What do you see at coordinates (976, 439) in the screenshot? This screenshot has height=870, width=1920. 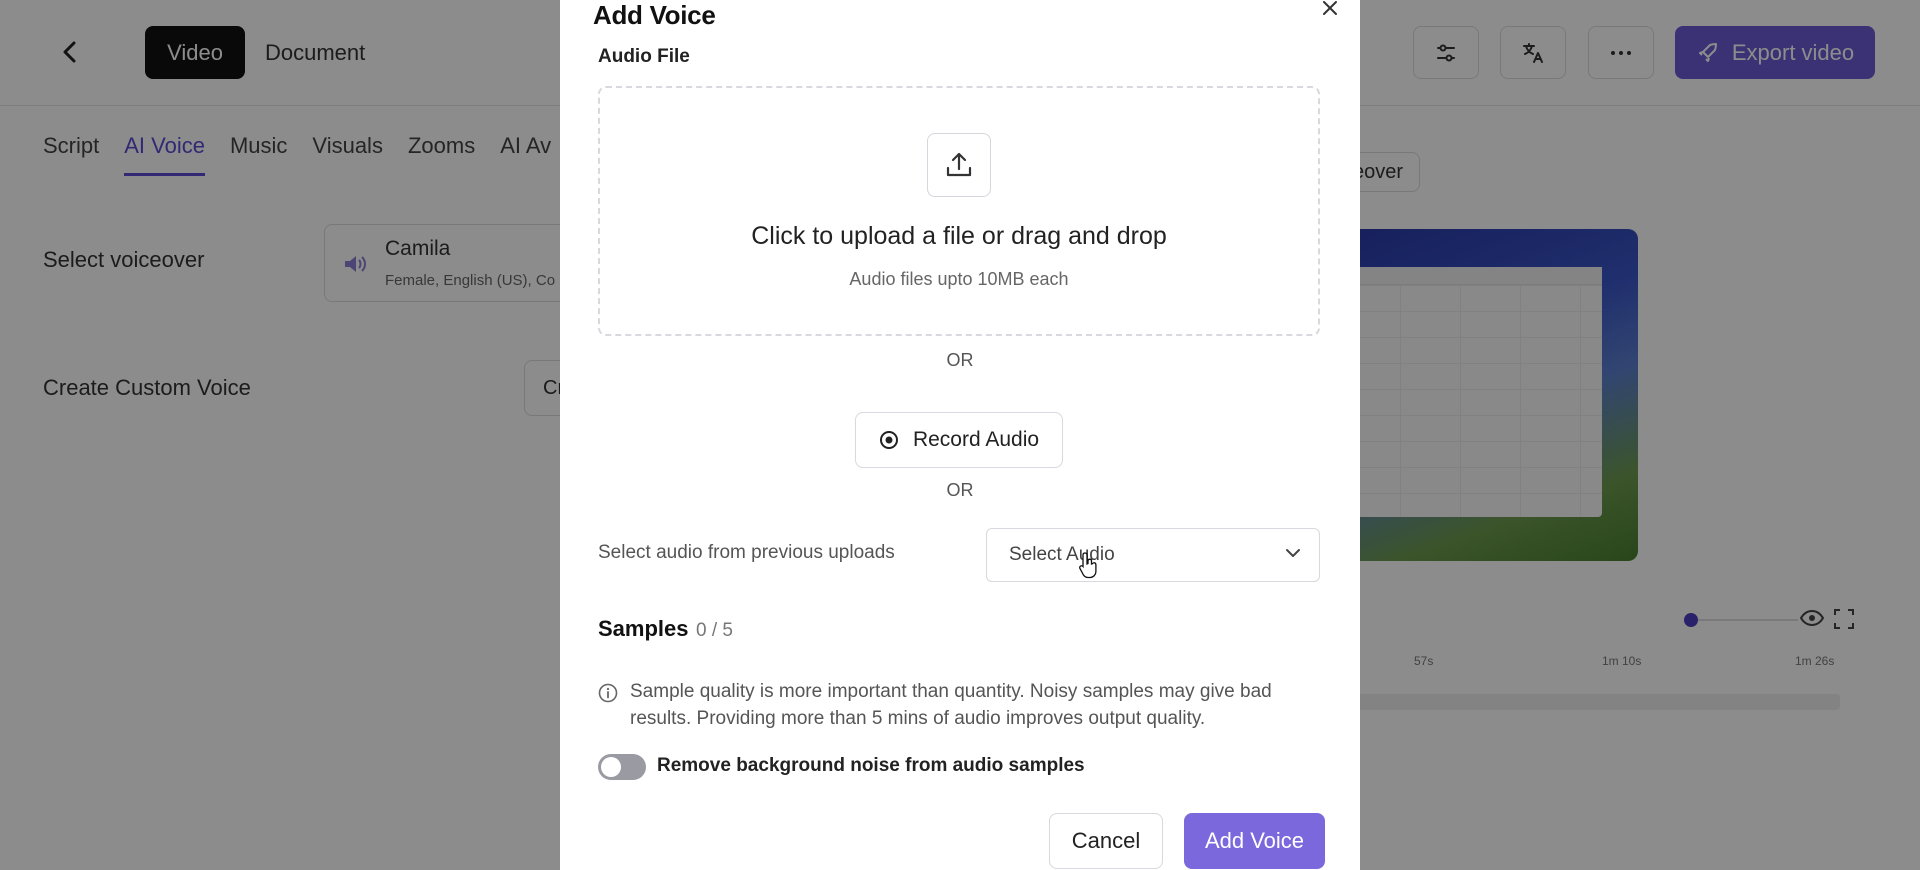 I see `record-audio-label: Record Audio` at bounding box center [976, 439].